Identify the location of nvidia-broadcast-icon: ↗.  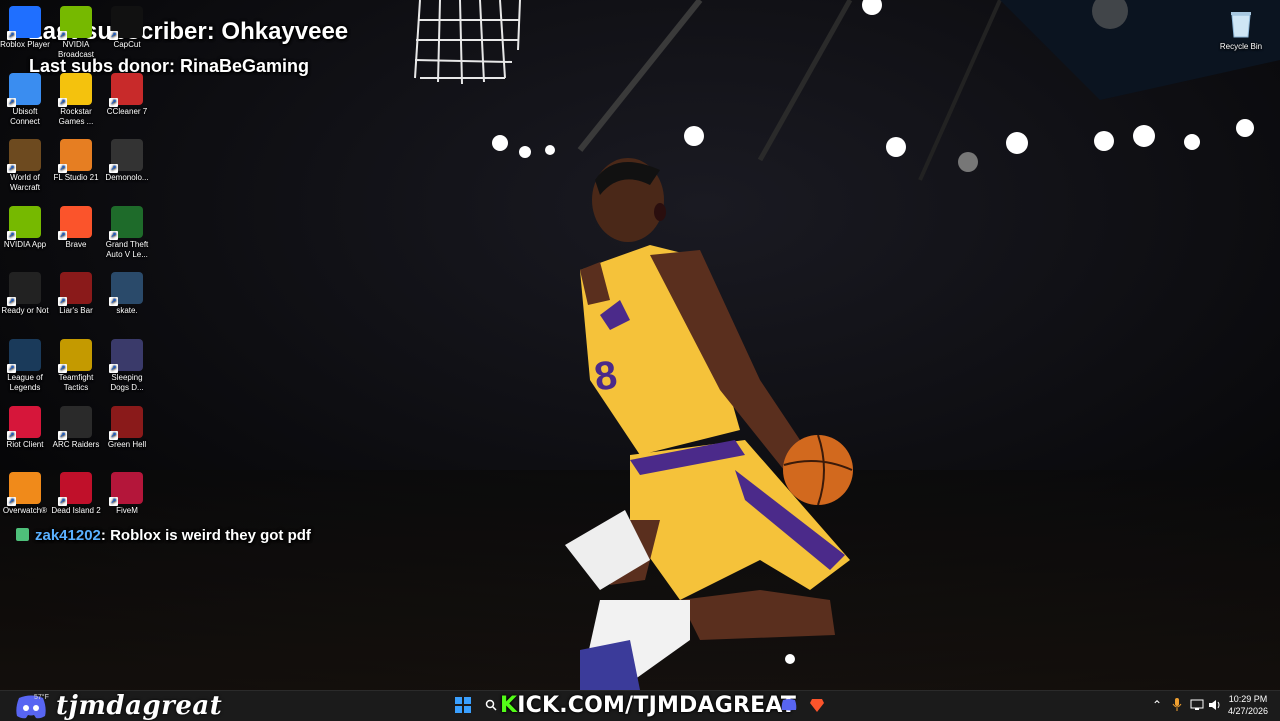
(75, 23).